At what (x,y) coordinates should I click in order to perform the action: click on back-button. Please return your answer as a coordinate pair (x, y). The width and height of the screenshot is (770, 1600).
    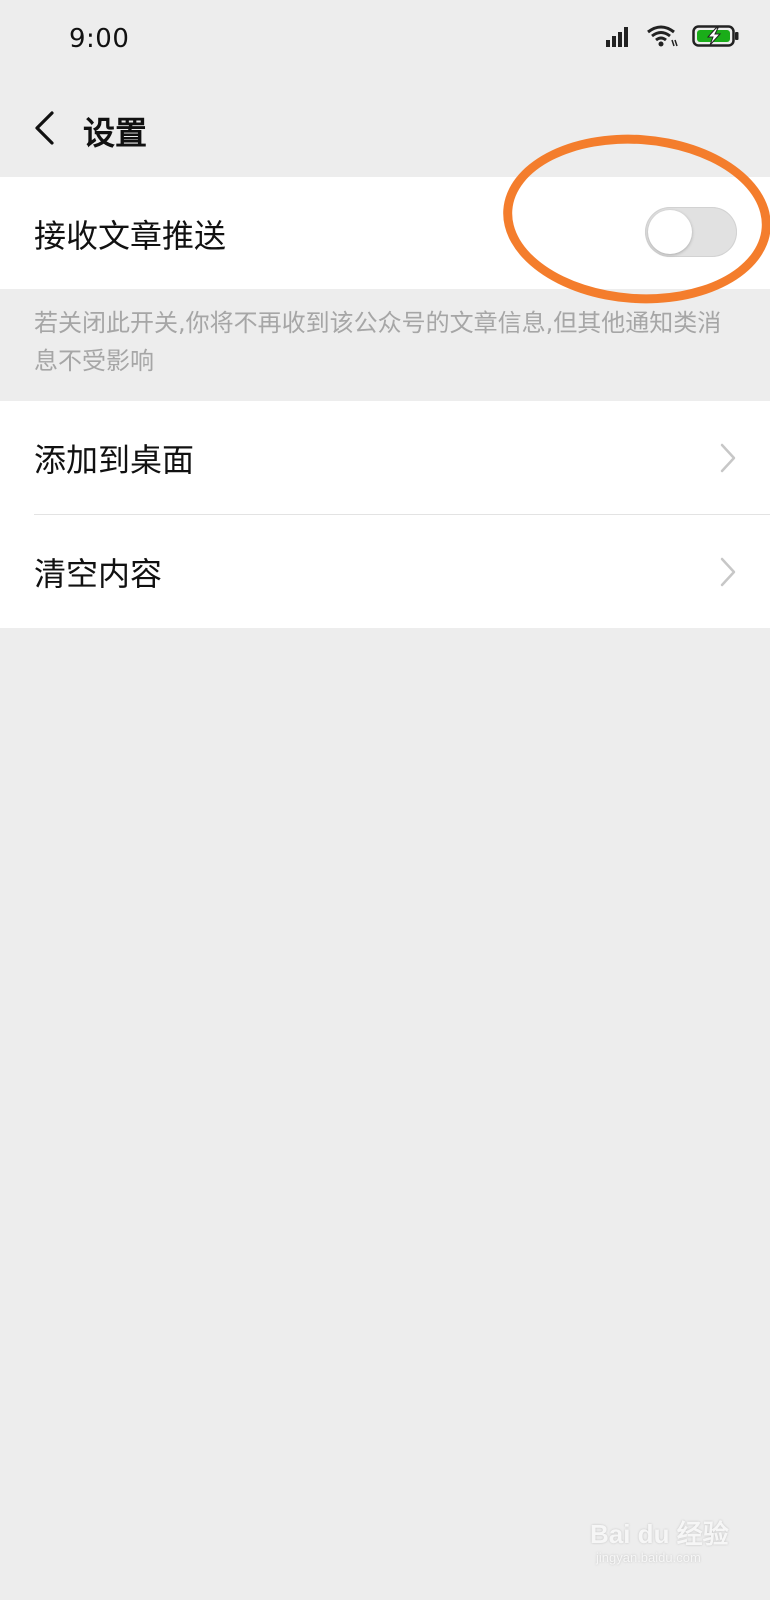
    Looking at the image, I should click on (44, 130).